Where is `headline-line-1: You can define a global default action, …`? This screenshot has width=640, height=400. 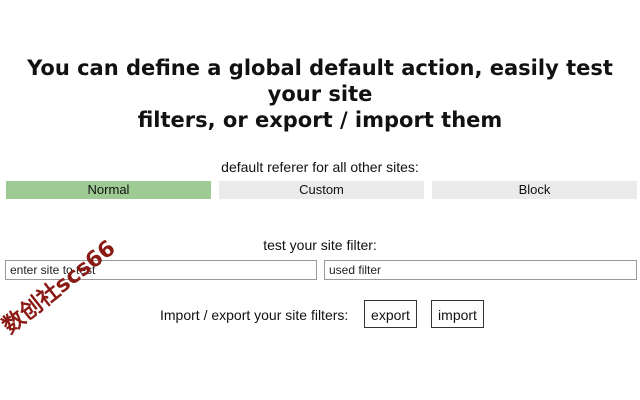 headline-line-1: You can define a global default action, … is located at coordinates (320, 81).